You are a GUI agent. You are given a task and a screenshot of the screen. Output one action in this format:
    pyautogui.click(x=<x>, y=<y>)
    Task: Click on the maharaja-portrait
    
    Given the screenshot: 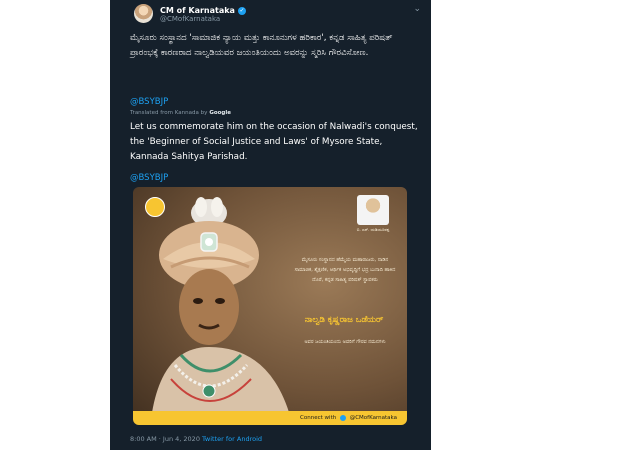 What is the action you would take?
    pyautogui.click(x=221, y=308)
    